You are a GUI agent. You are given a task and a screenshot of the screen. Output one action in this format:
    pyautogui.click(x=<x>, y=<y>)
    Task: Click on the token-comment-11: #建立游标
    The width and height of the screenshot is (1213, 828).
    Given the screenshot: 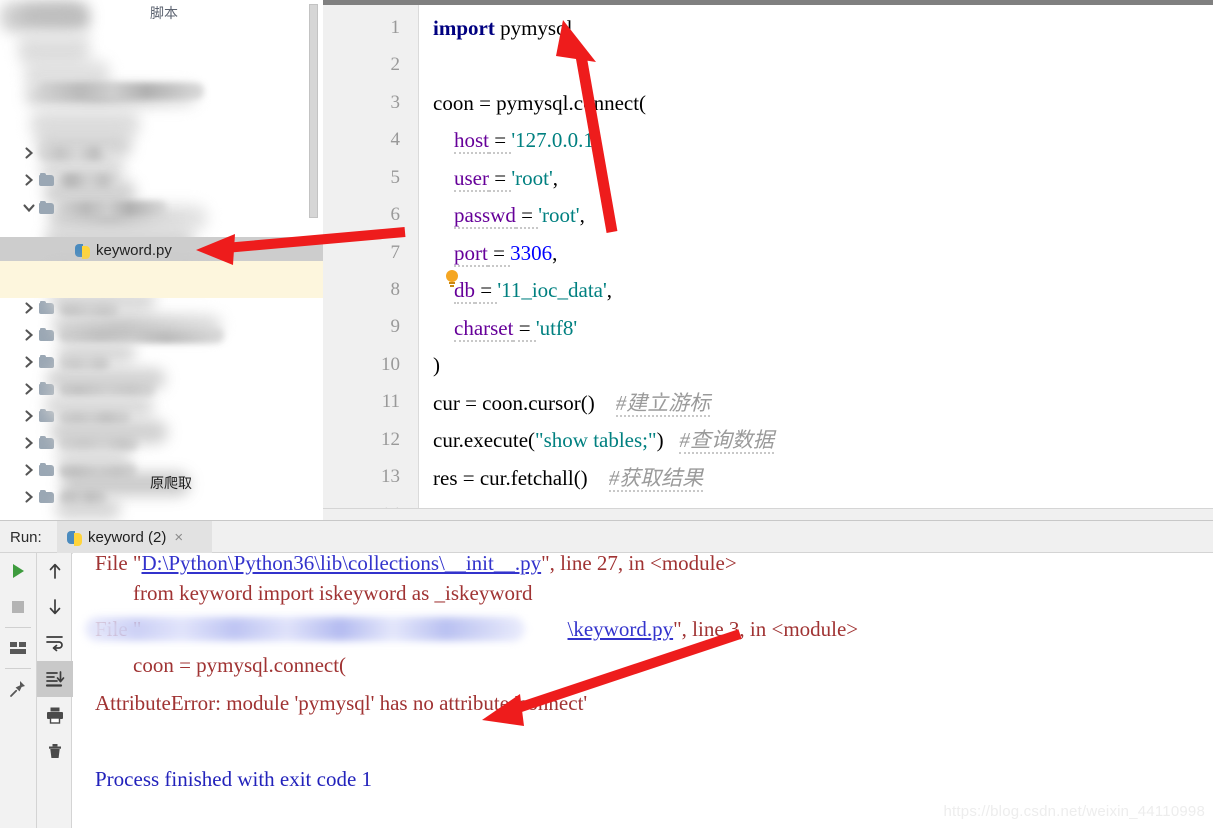 What is the action you would take?
    pyautogui.click(x=663, y=404)
    